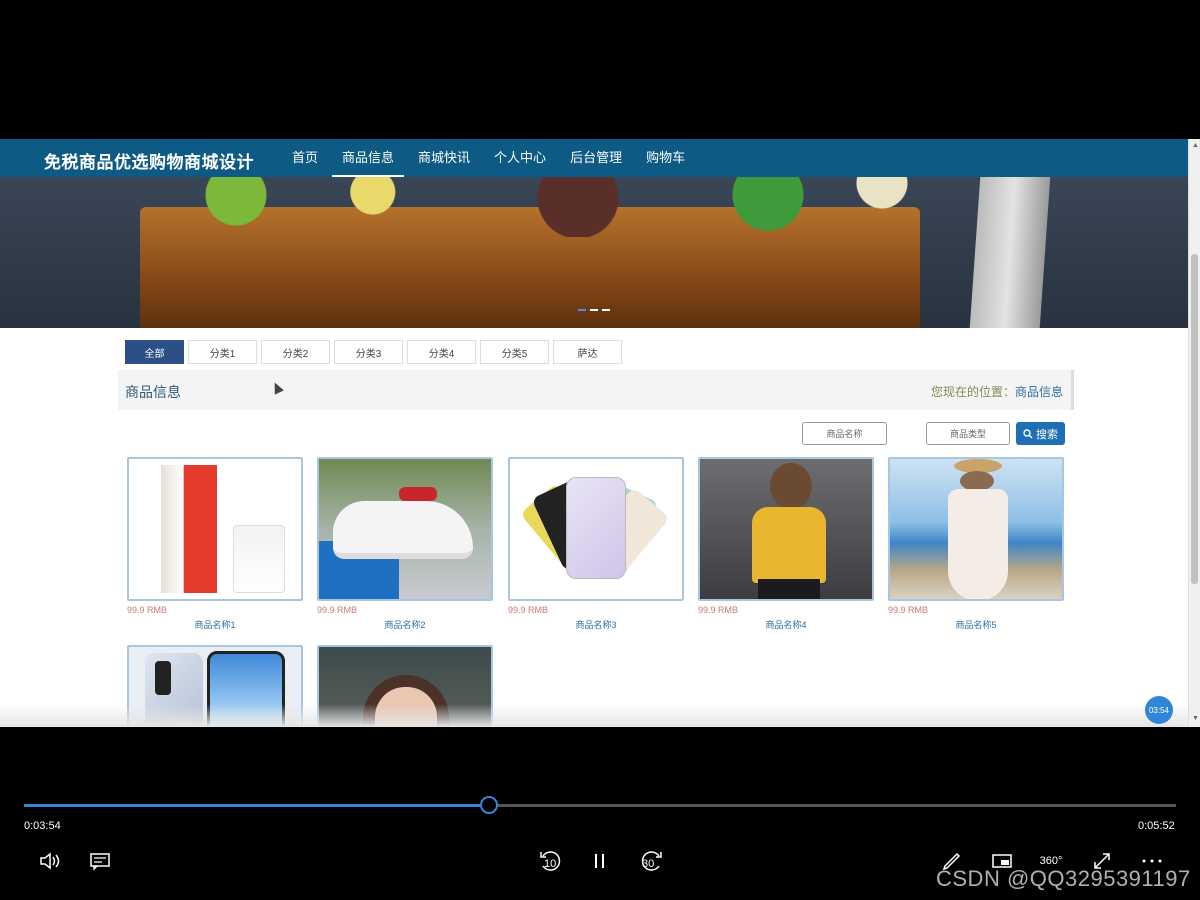 Image resolution: width=1200 pixels, height=900 pixels. I want to click on product-image-woman-yellow, so click(786, 529).